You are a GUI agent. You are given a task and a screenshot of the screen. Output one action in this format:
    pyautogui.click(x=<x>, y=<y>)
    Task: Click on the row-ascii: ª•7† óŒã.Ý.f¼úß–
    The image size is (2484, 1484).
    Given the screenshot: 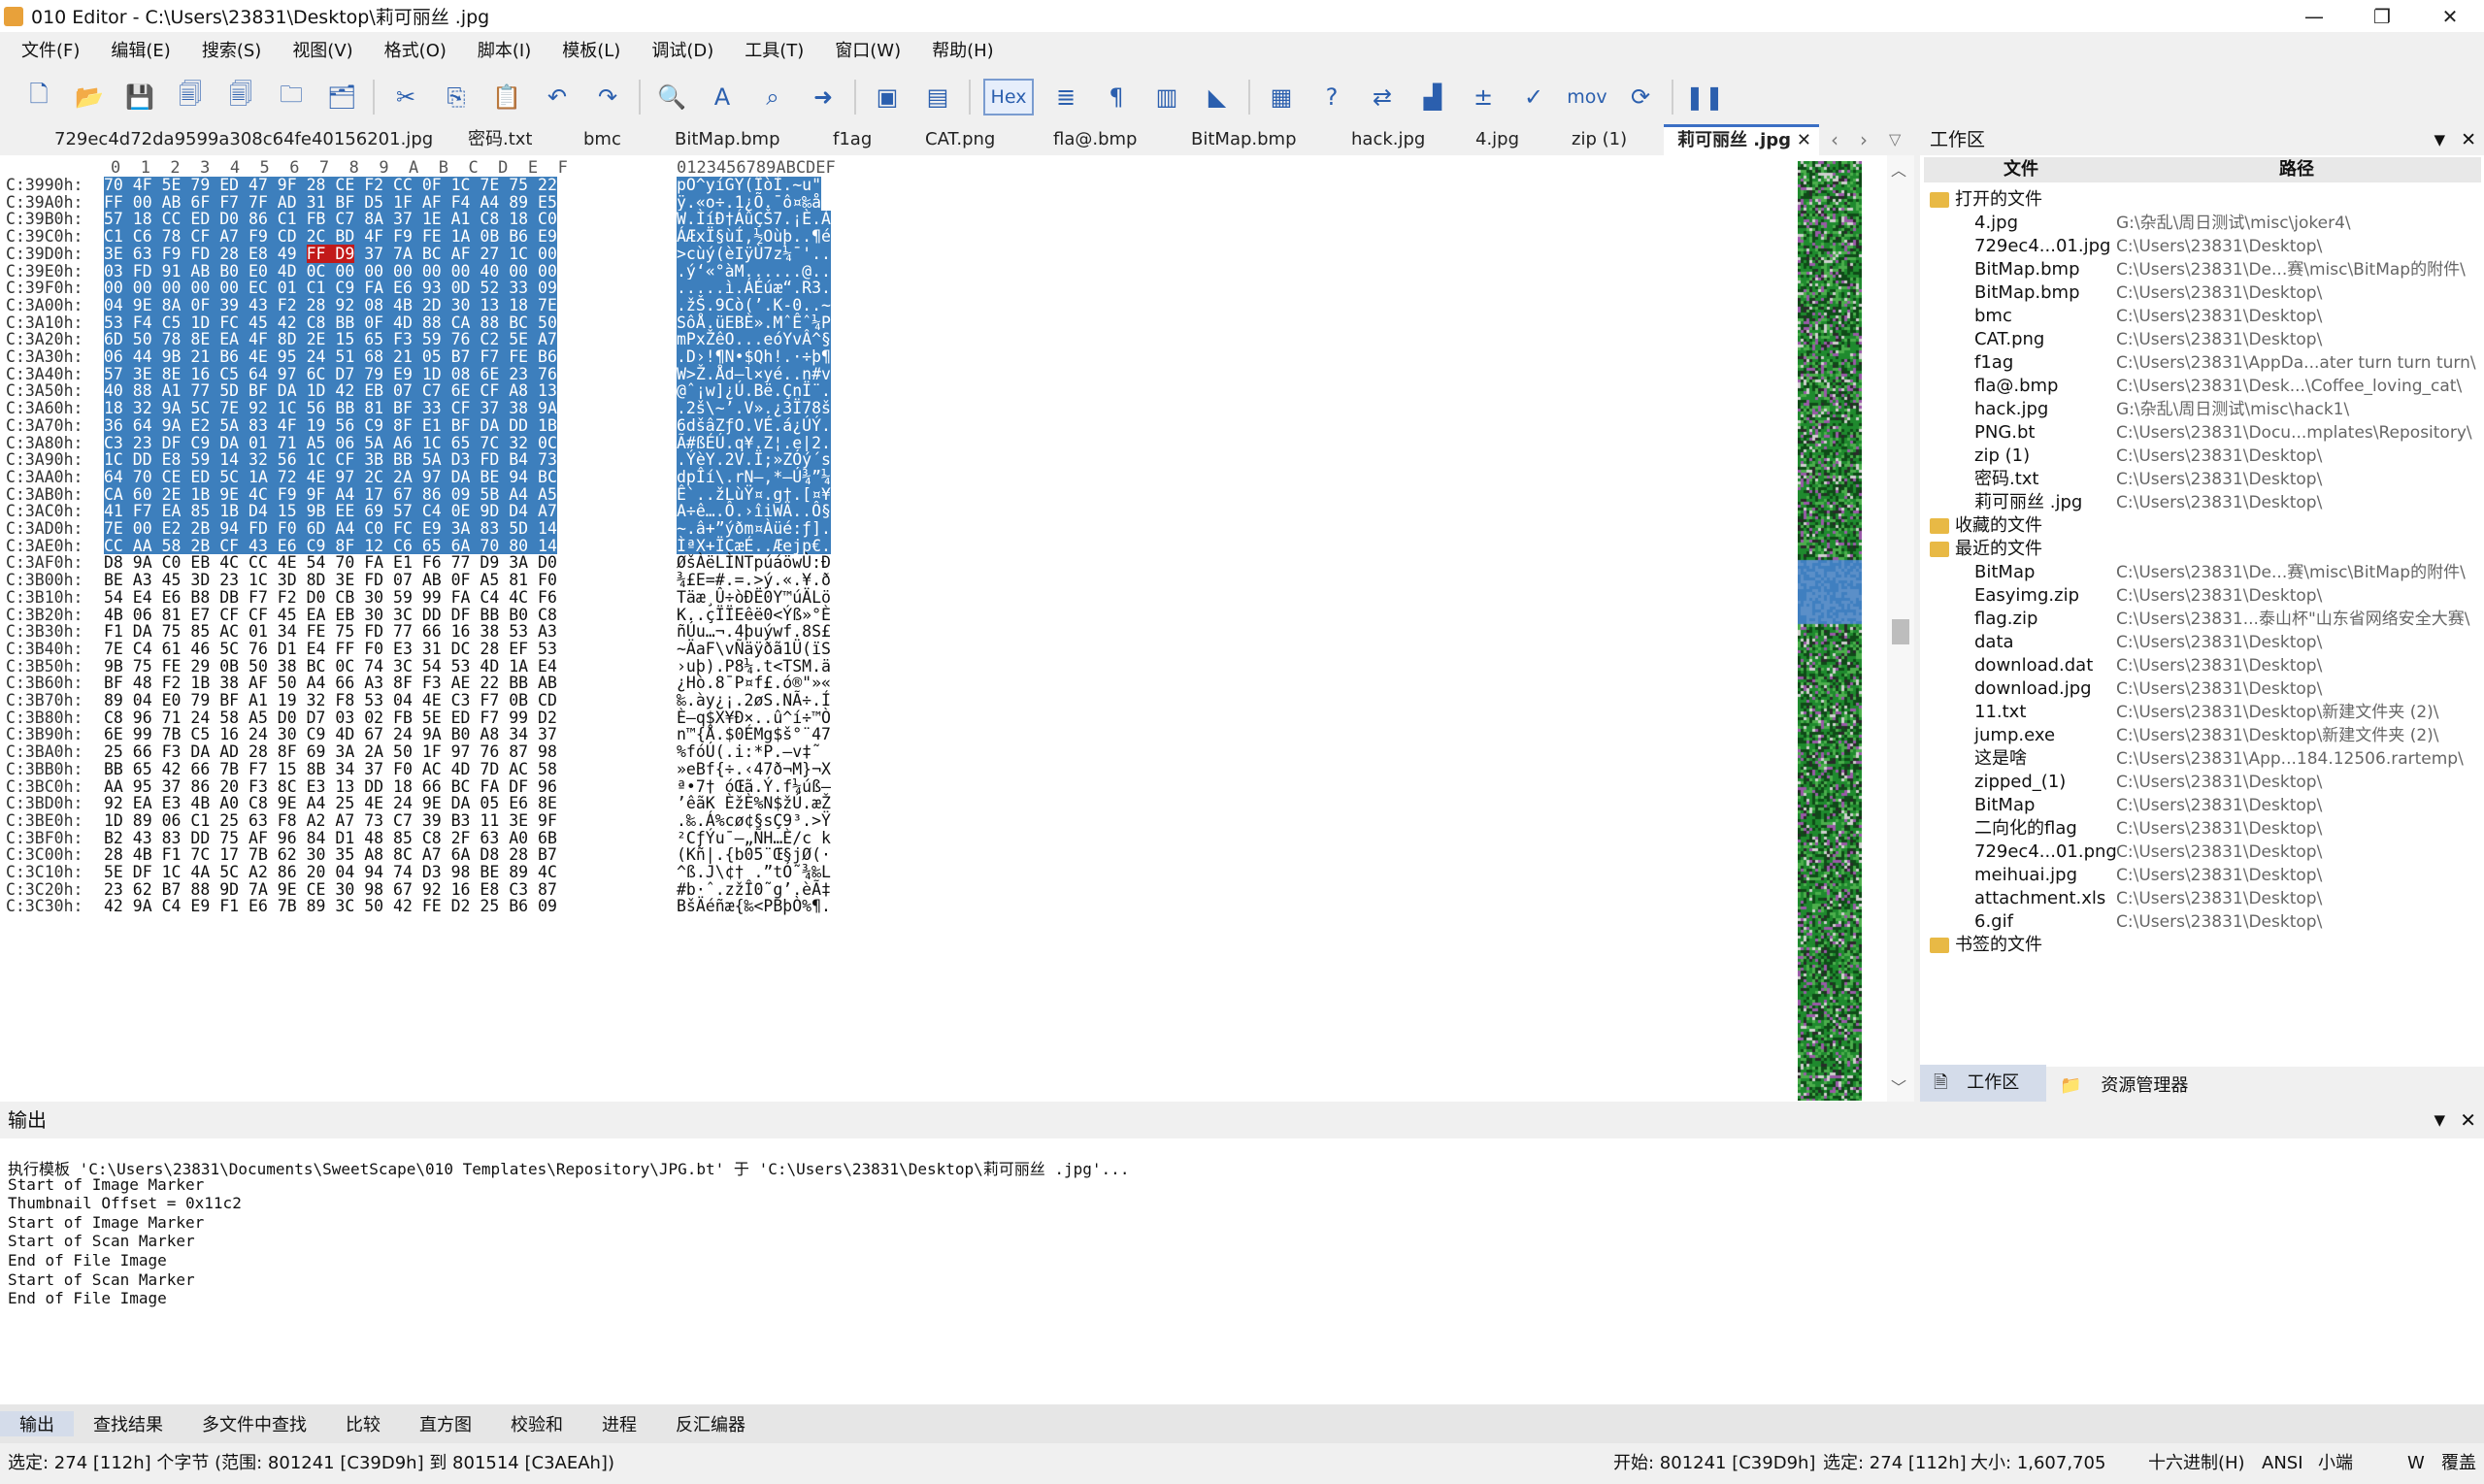 What is the action you would take?
    pyautogui.click(x=754, y=786)
    